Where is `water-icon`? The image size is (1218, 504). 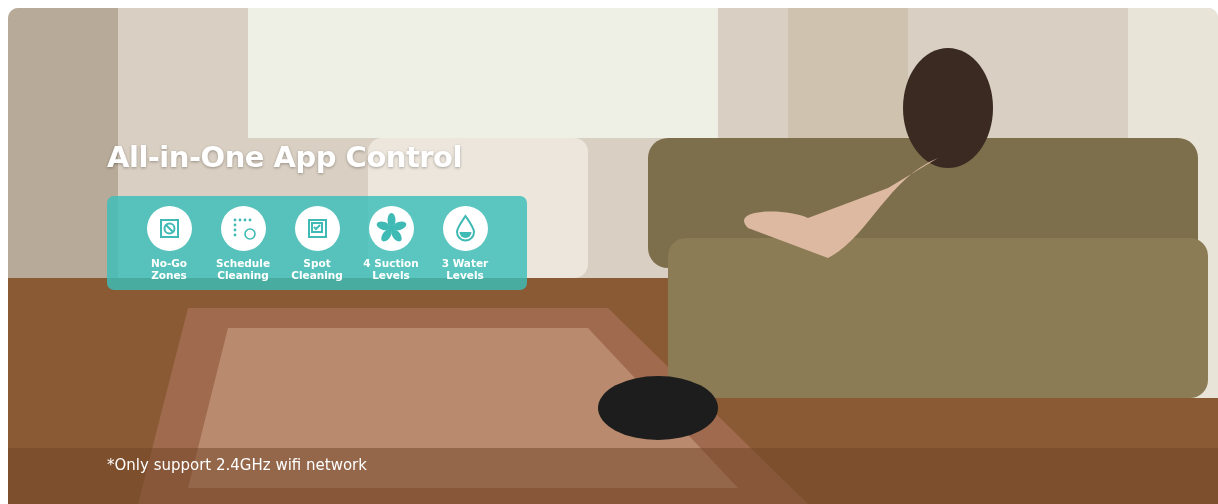 water-icon is located at coordinates (465, 228).